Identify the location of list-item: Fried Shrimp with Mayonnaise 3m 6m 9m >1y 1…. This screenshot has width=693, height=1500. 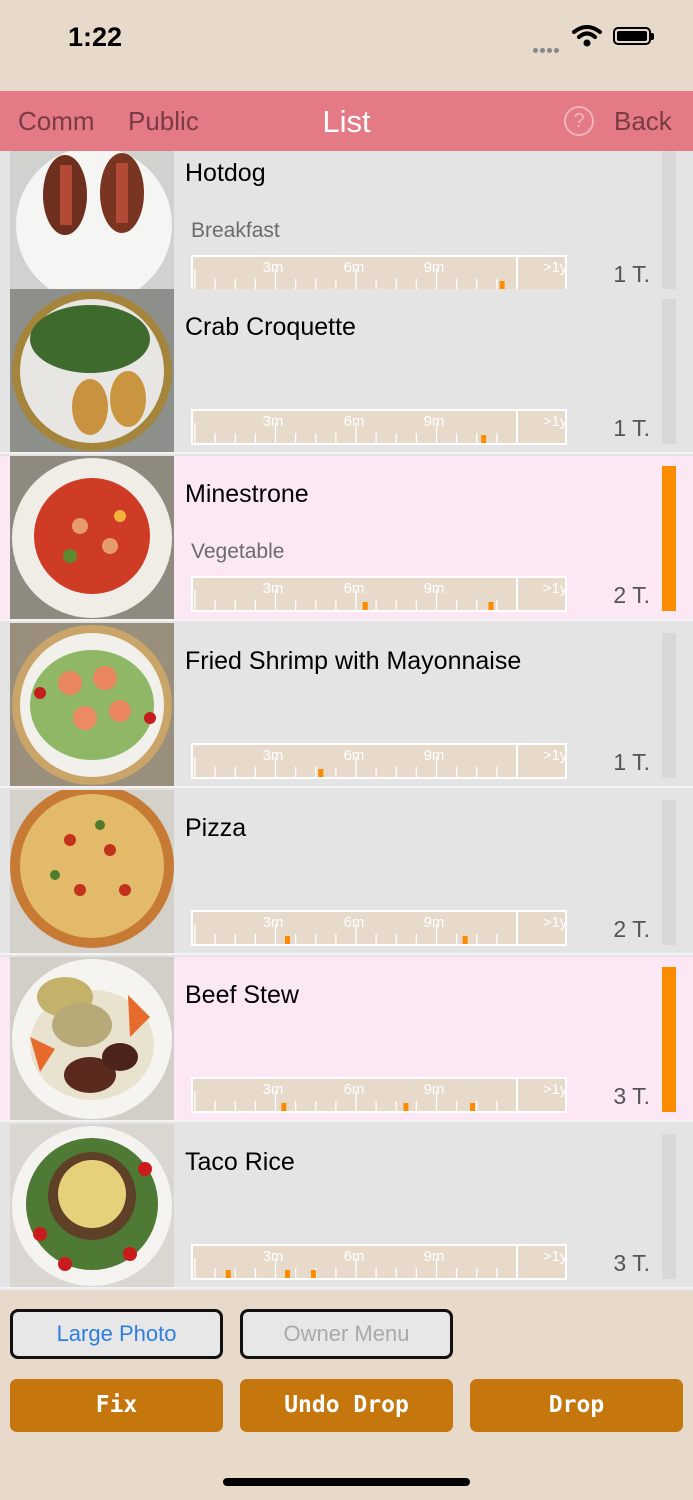
(346, 705).